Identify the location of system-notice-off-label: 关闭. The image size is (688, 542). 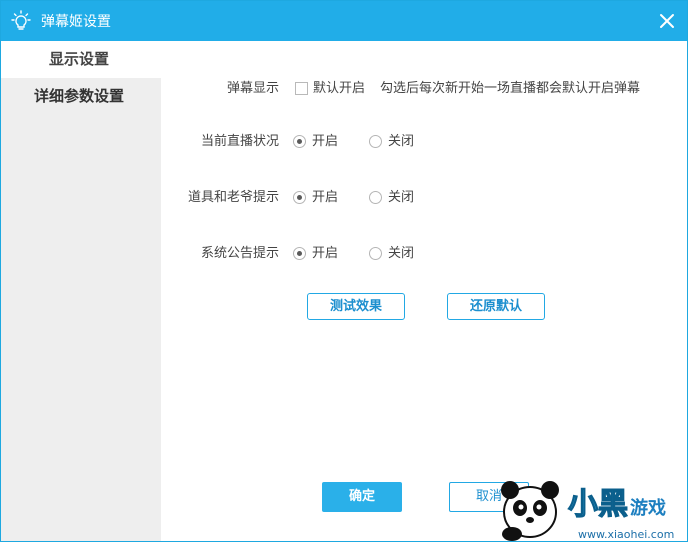
(401, 254).